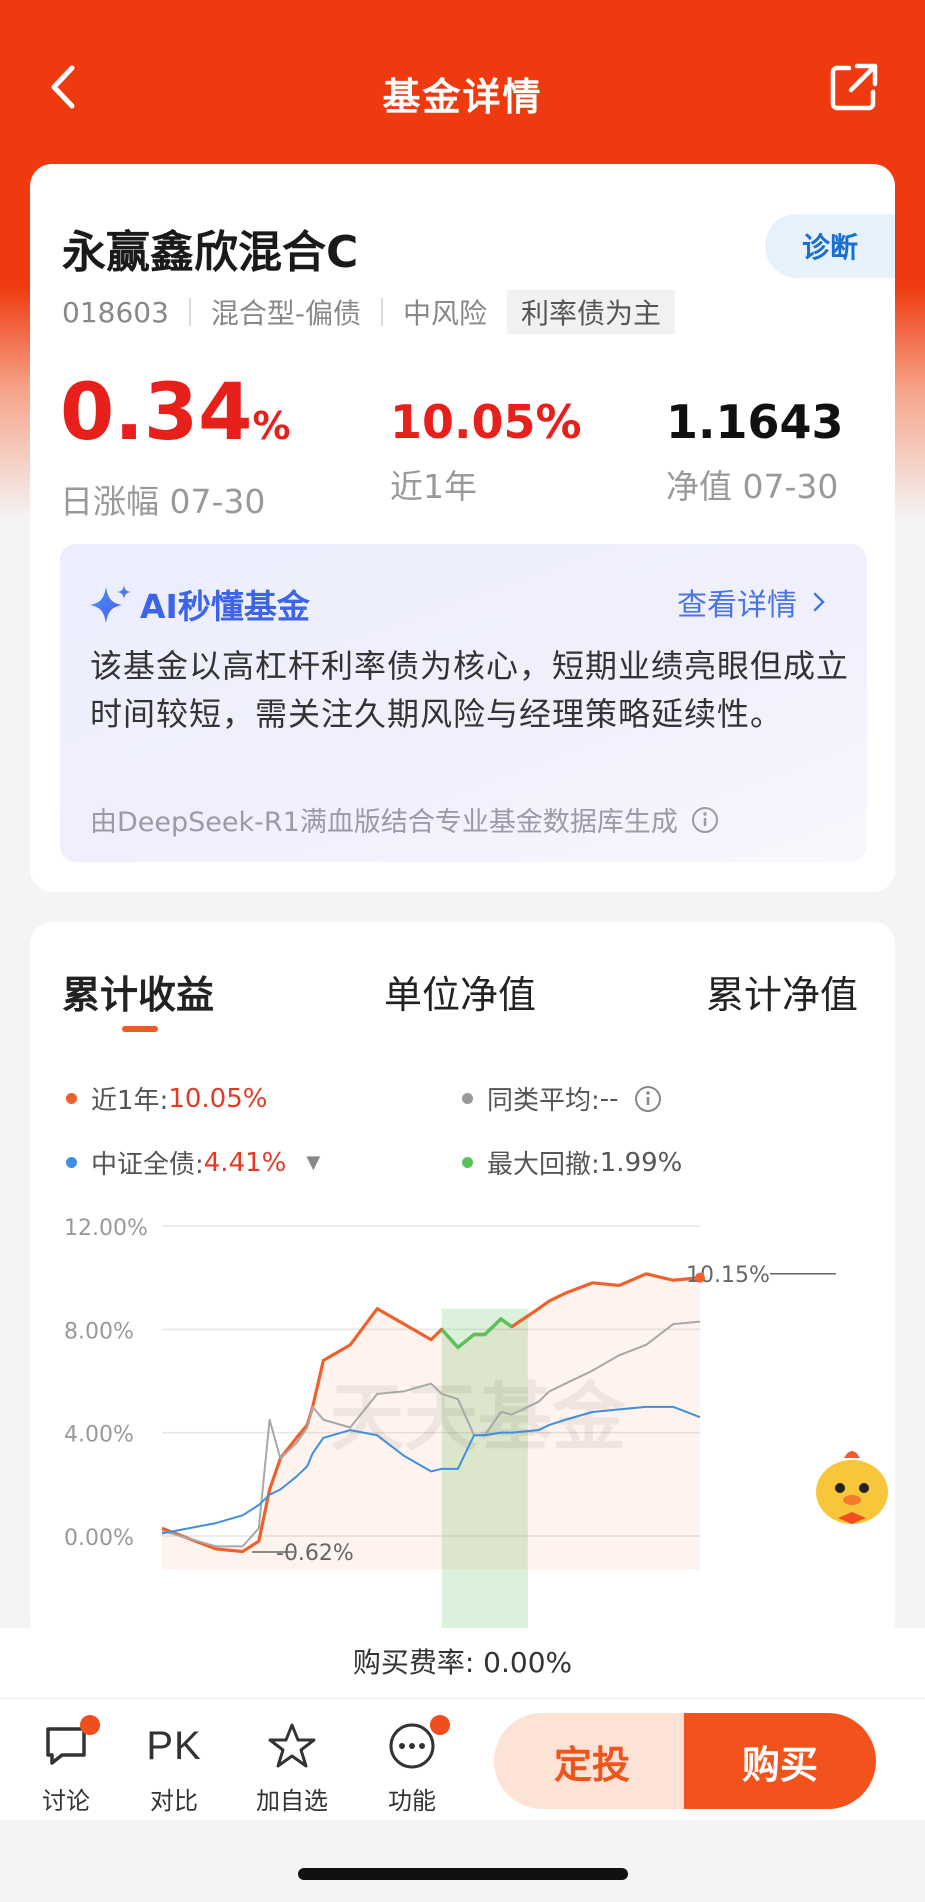 The height and width of the screenshot is (1902, 925). What do you see at coordinates (66, 1801) in the screenshot?
I see `discuss-label: 讨论` at bounding box center [66, 1801].